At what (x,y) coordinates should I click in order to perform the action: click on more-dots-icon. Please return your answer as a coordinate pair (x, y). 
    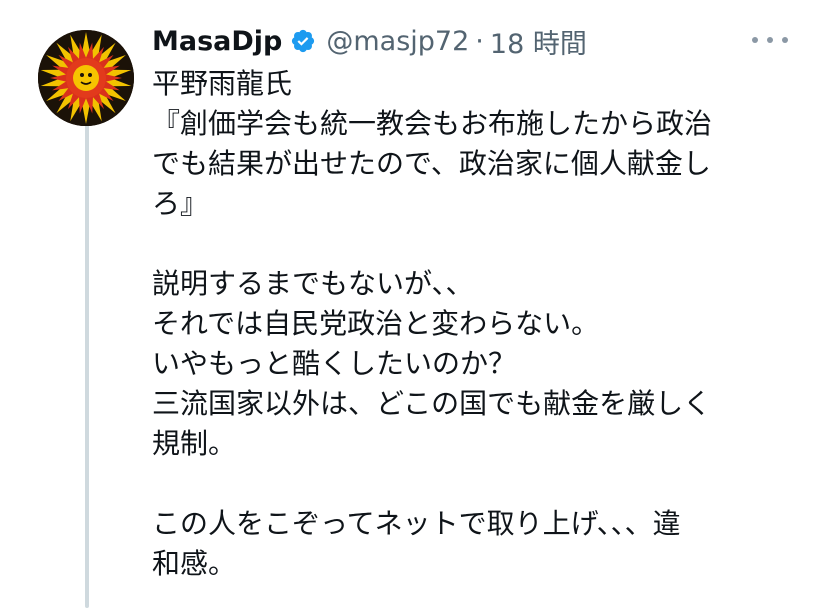
    Looking at the image, I should click on (770, 40).